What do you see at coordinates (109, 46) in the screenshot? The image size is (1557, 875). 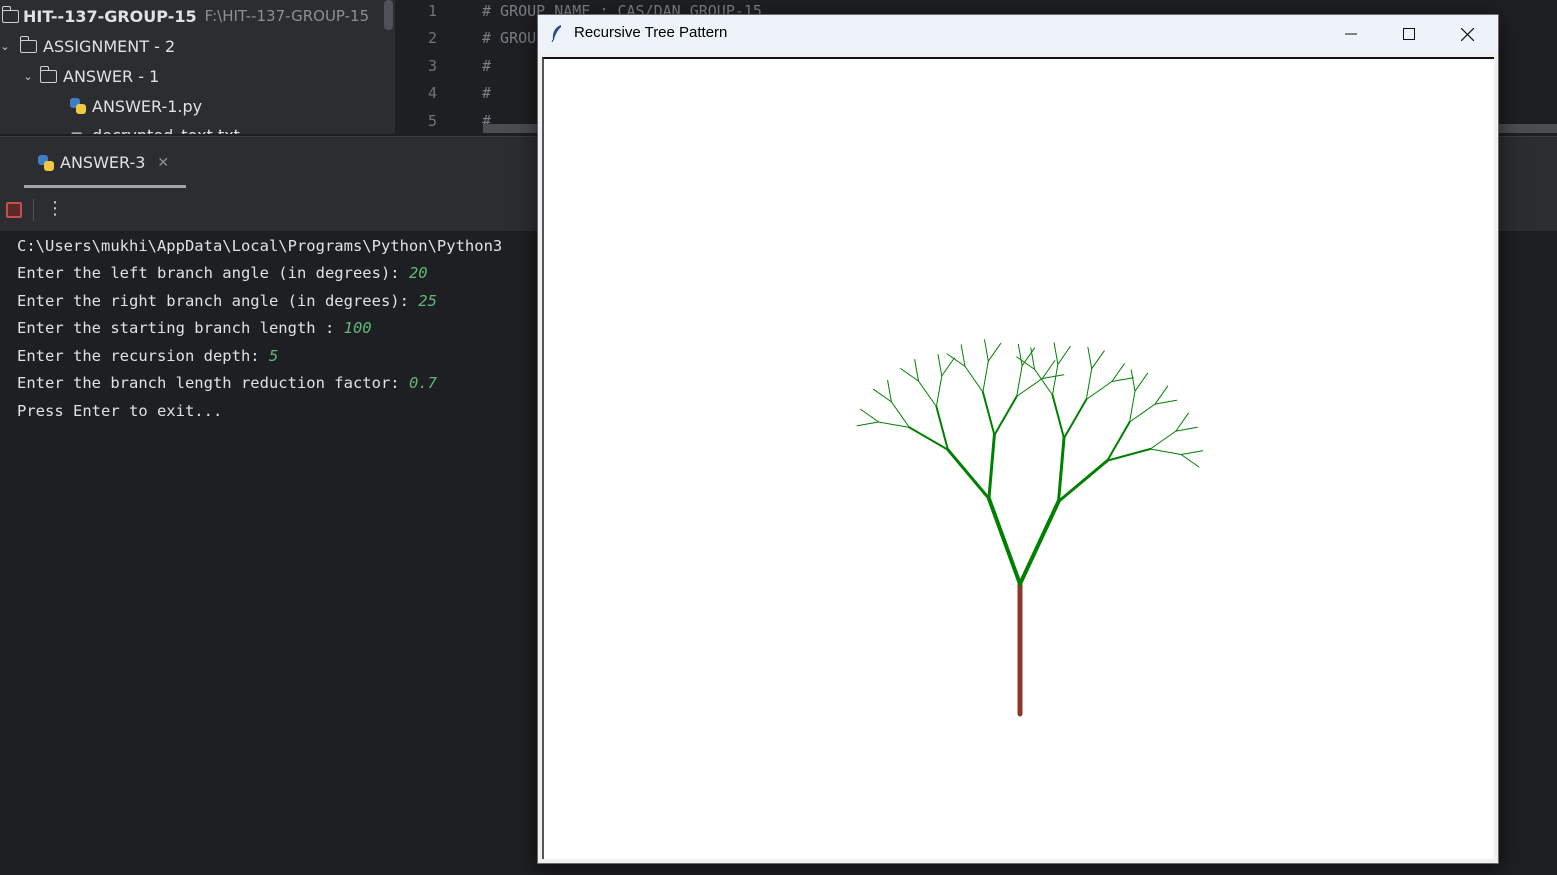 I see `tree-item-label: ASSIGNMENT - 2` at bounding box center [109, 46].